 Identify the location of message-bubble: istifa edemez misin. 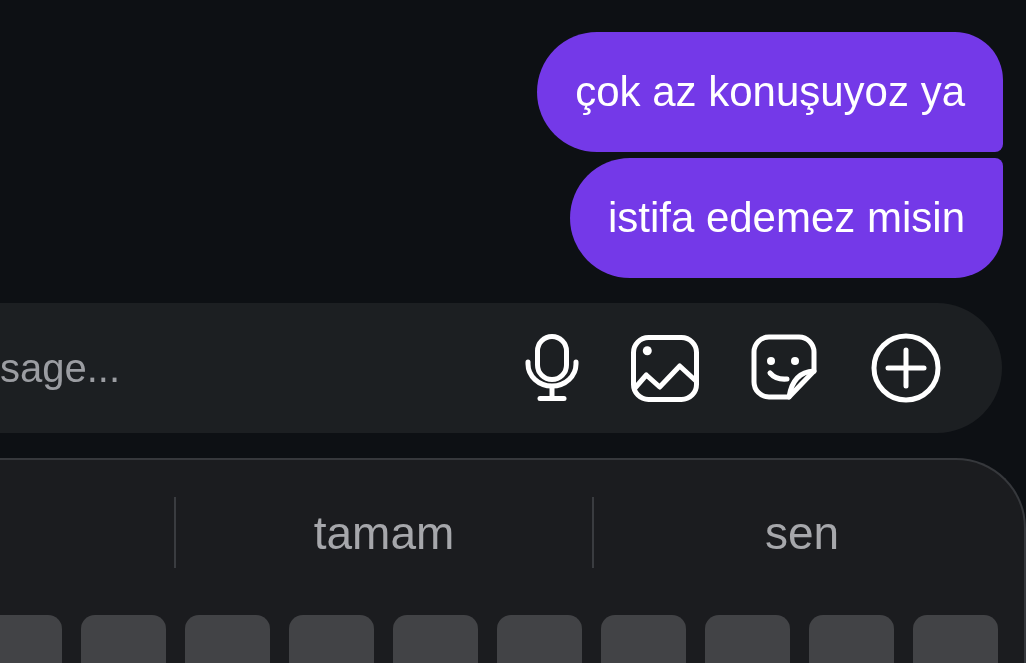
(786, 218).